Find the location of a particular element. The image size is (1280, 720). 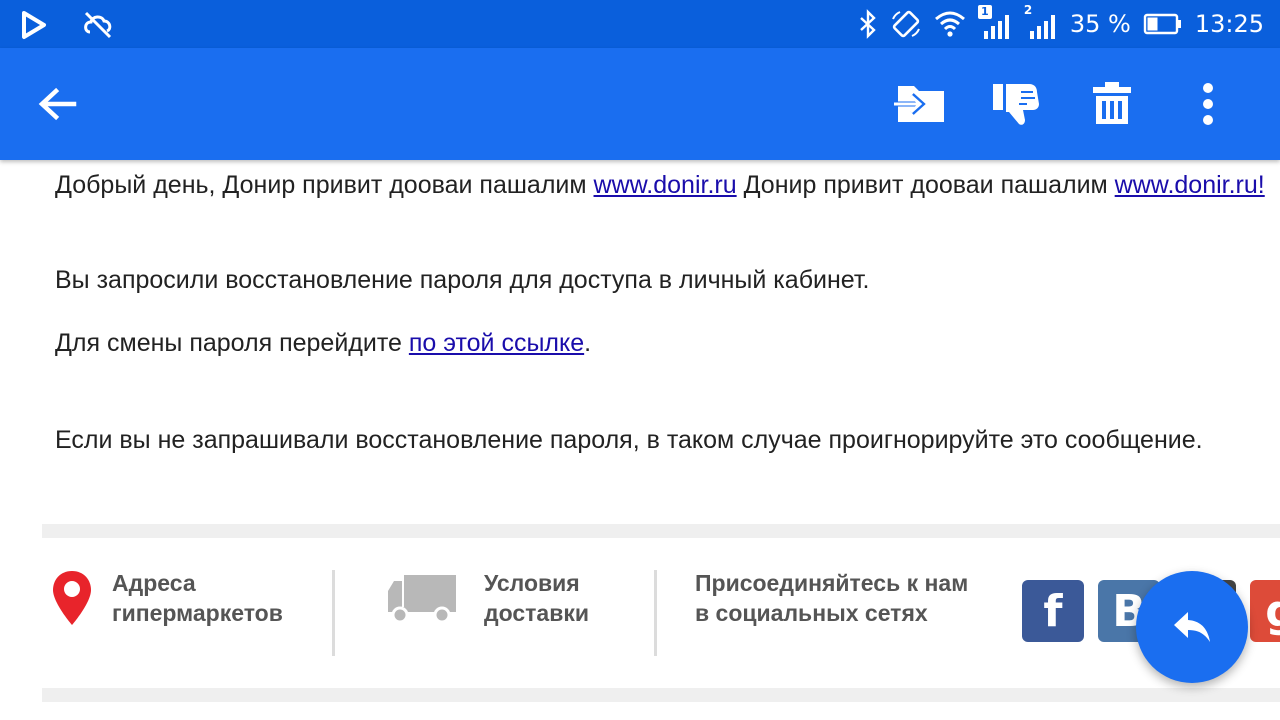

more-vert-icon is located at coordinates (1208, 104).